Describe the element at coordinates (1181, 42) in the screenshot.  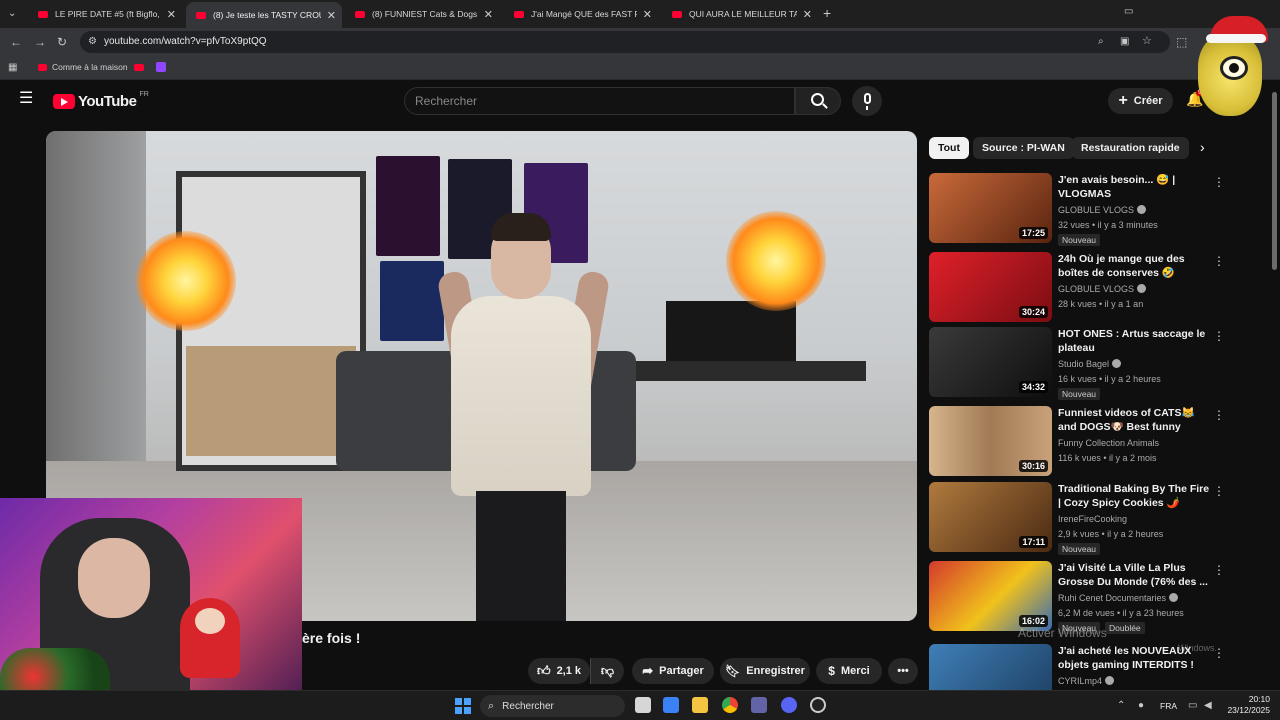
I see `extensions-icon: ⬚` at that location.